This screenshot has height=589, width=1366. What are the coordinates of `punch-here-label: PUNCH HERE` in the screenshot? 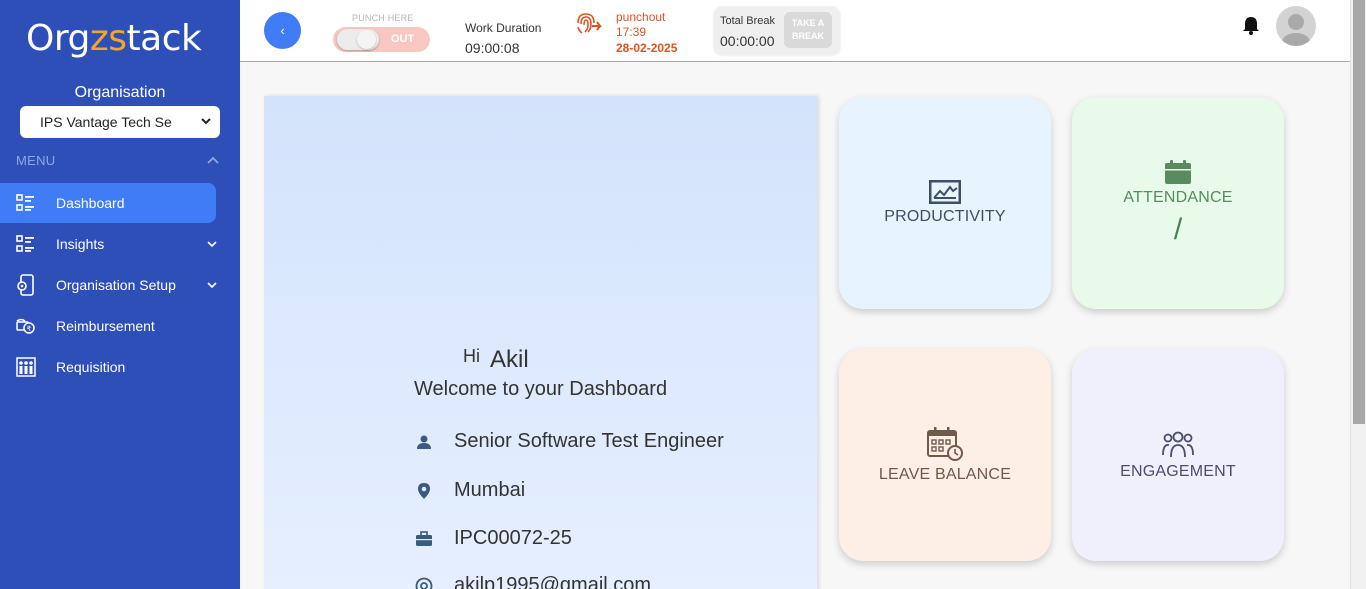 It's located at (383, 18).